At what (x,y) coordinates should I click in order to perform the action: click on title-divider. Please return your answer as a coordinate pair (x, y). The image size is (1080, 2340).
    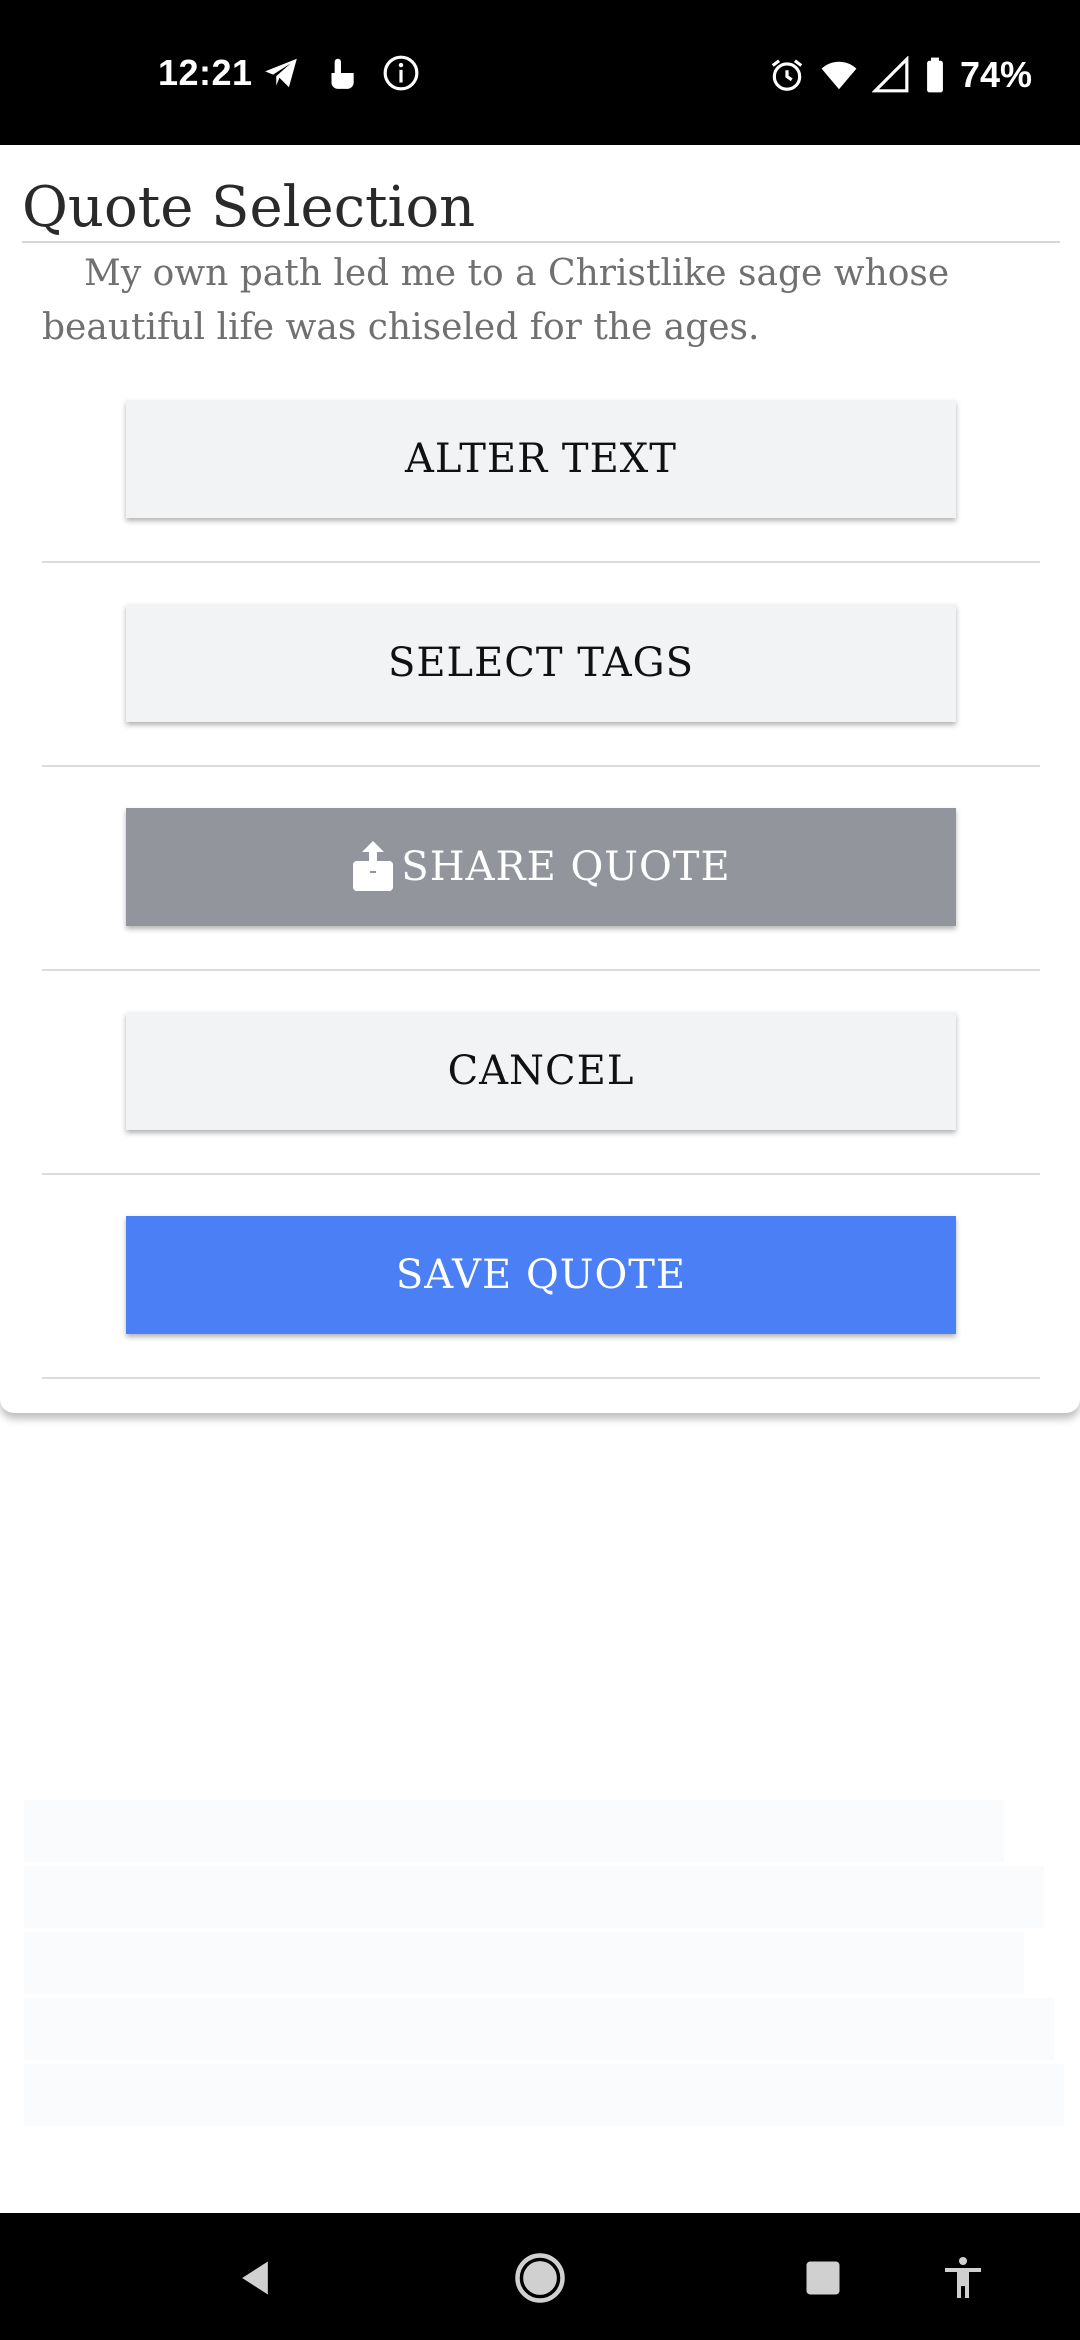
    Looking at the image, I should click on (541, 242).